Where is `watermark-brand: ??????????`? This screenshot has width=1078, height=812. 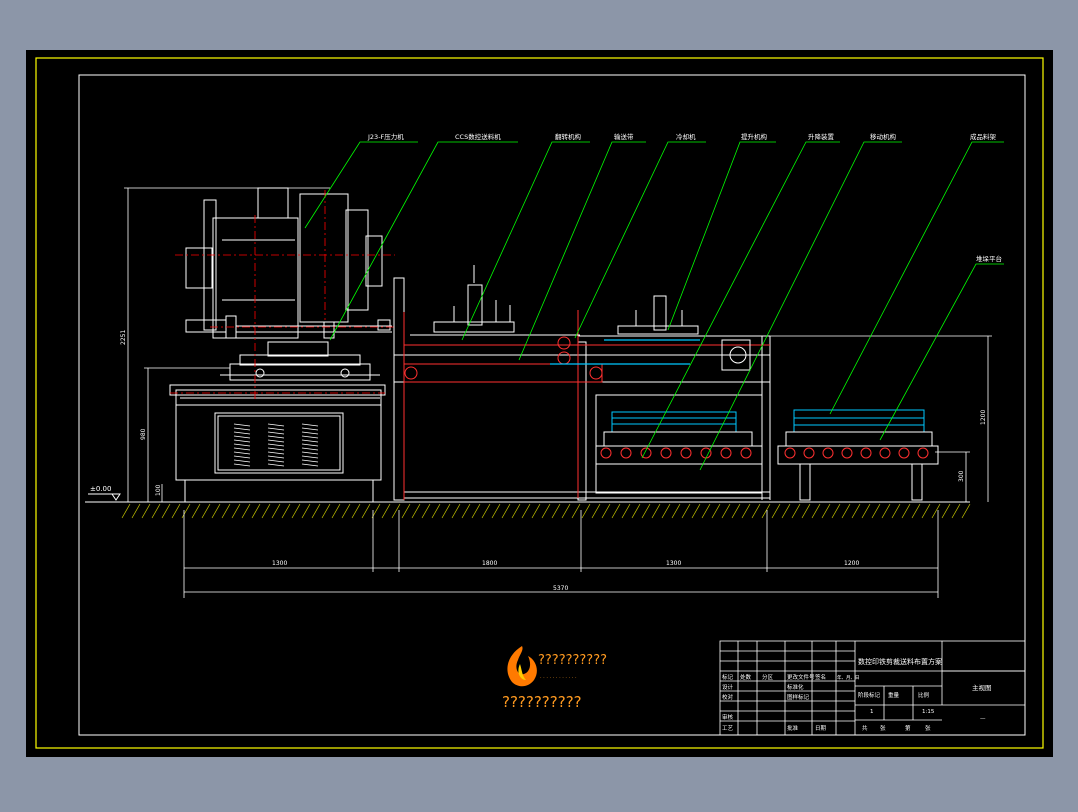 watermark-brand: ?????????? is located at coordinates (572, 660).